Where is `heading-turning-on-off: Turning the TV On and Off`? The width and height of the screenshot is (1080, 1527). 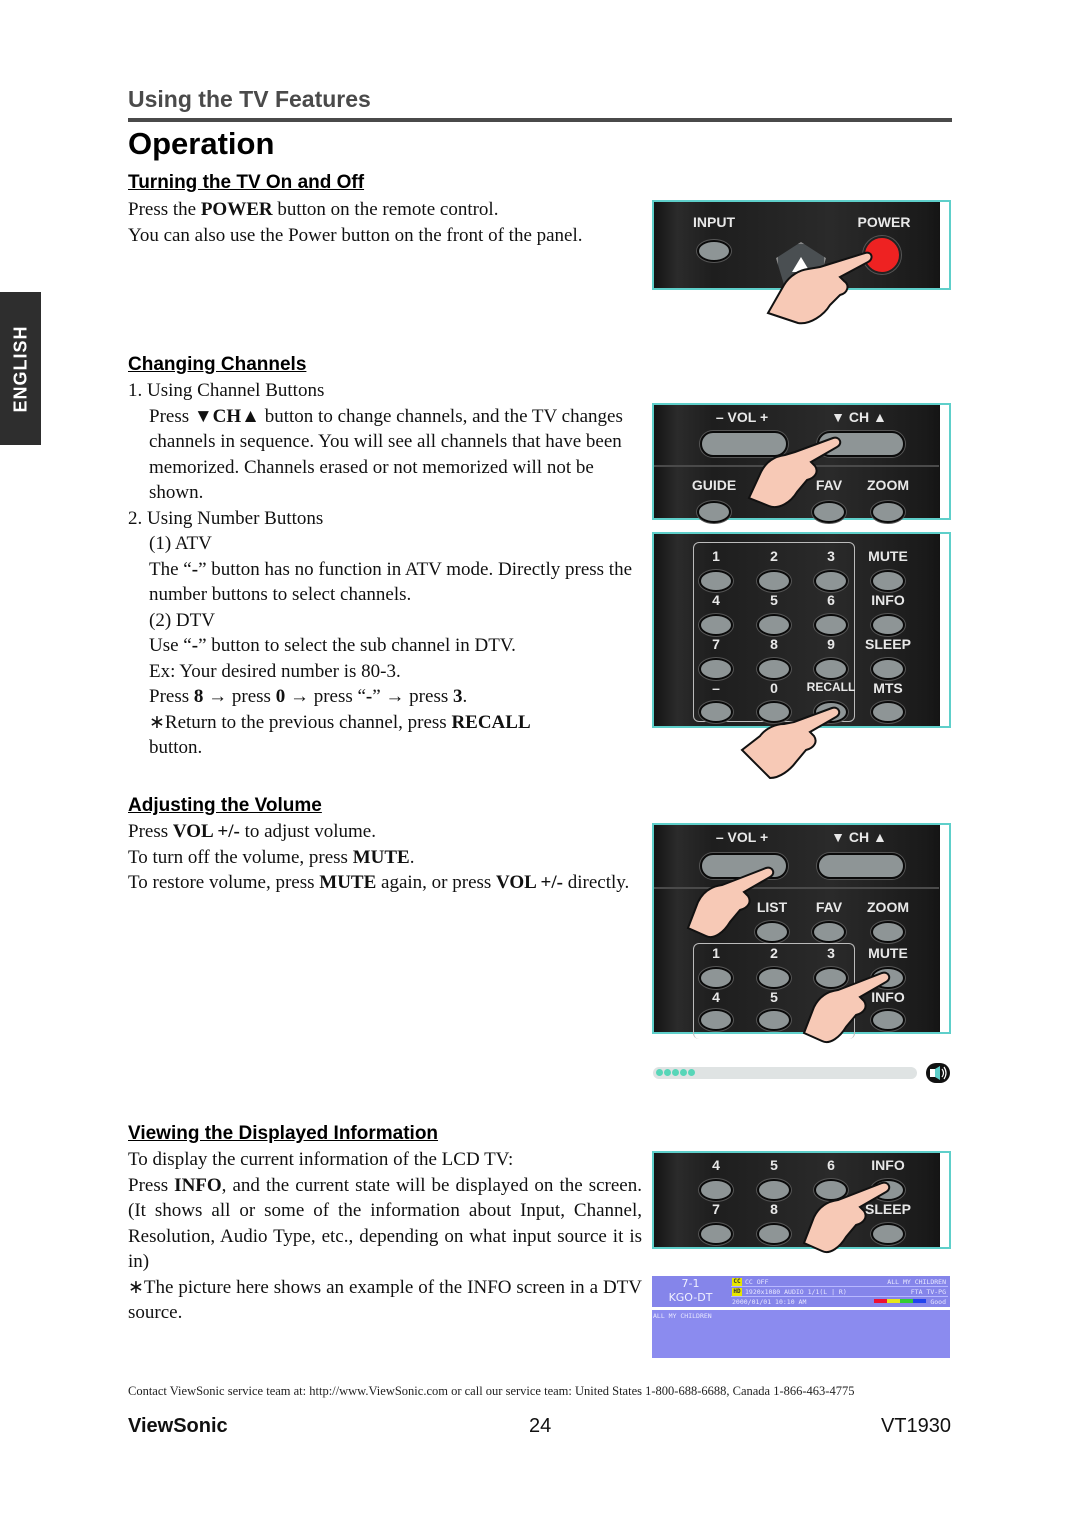
heading-turning-on-off: Turning the TV On and Off is located at coordinates (246, 182).